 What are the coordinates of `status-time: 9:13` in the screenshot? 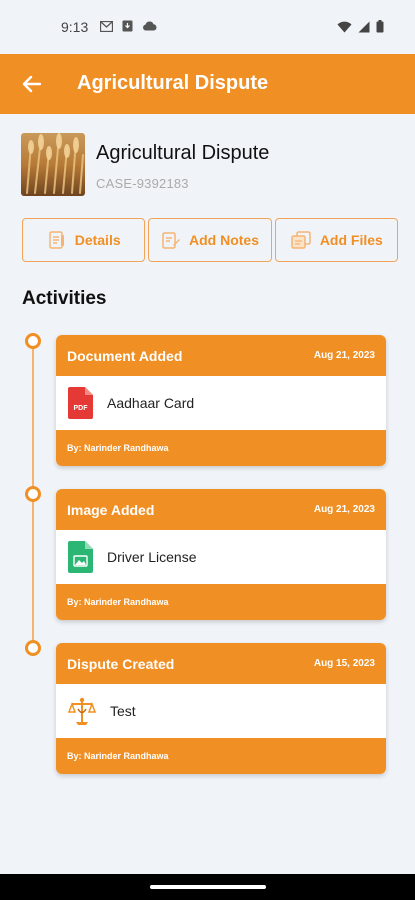 It's located at (75, 27).